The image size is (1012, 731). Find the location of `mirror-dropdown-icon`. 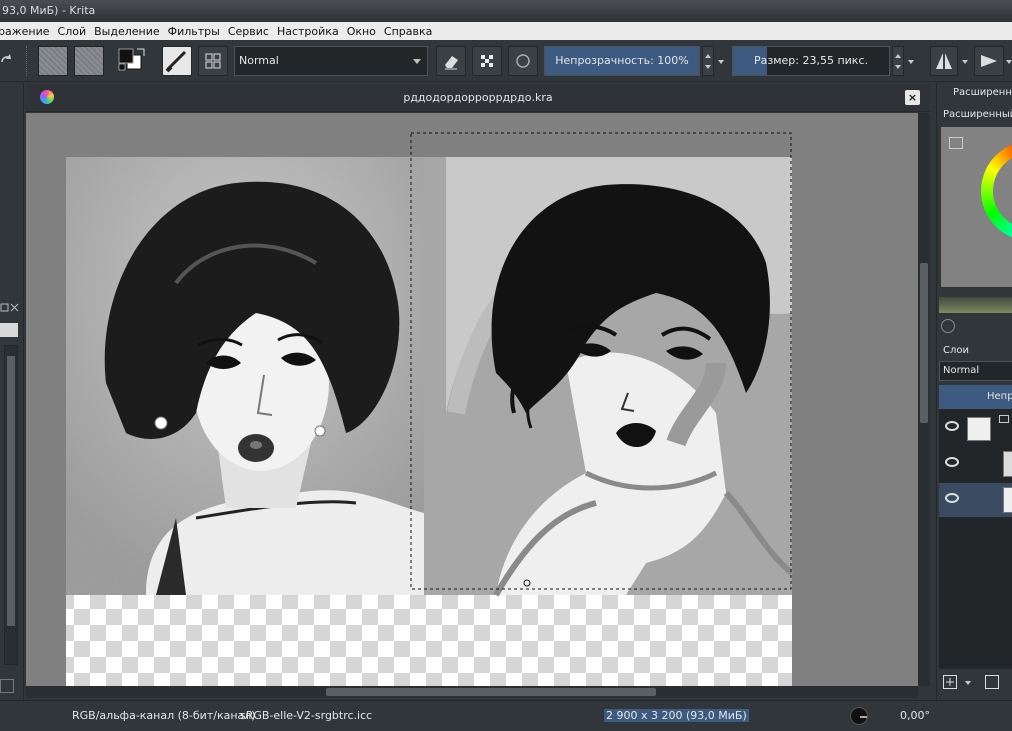

mirror-dropdown-icon is located at coordinates (965, 62).